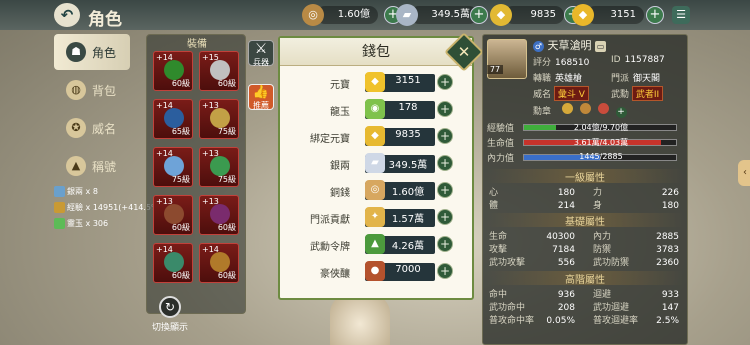 The height and width of the screenshot is (345, 750). Describe the element at coordinates (636, 191) in the screenshot. I see `attribute-row: 力 226` at that location.